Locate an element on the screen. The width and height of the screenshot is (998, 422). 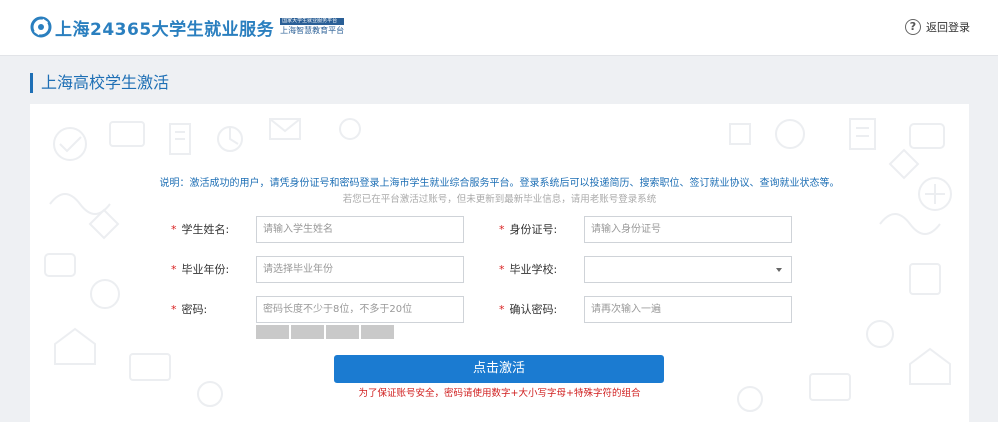
password-label: * 密码: is located at coordinates (189, 310).